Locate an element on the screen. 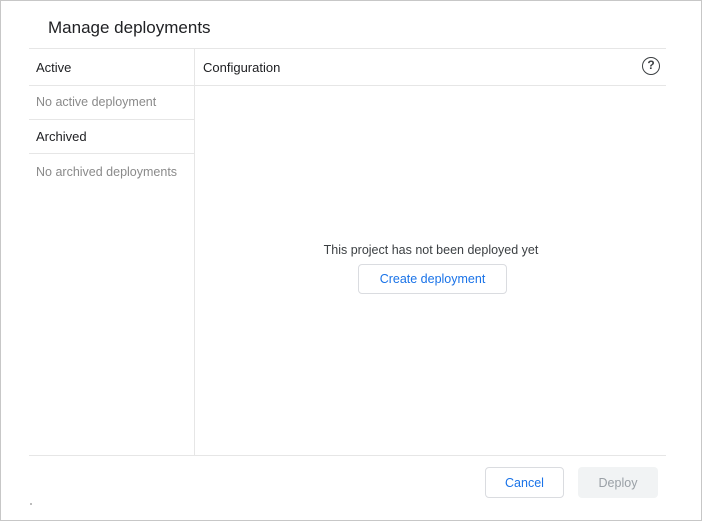  header-divider is located at coordinates (347, 48).